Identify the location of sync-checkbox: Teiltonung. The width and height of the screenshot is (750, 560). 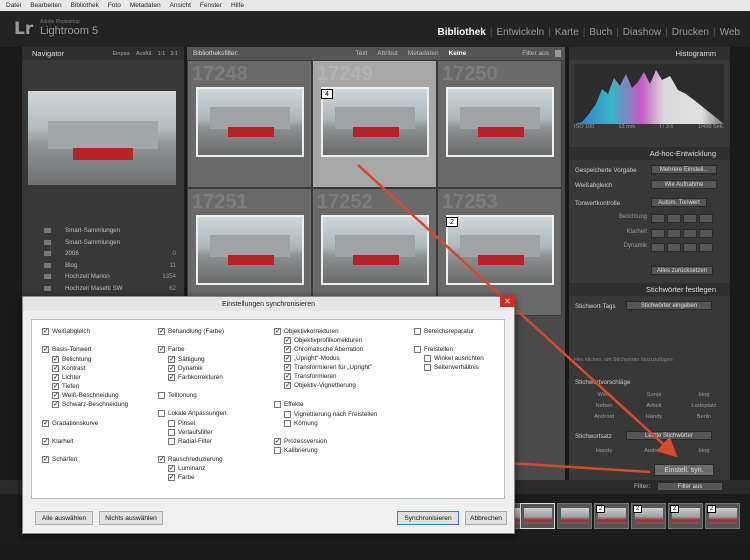
(177, 395).